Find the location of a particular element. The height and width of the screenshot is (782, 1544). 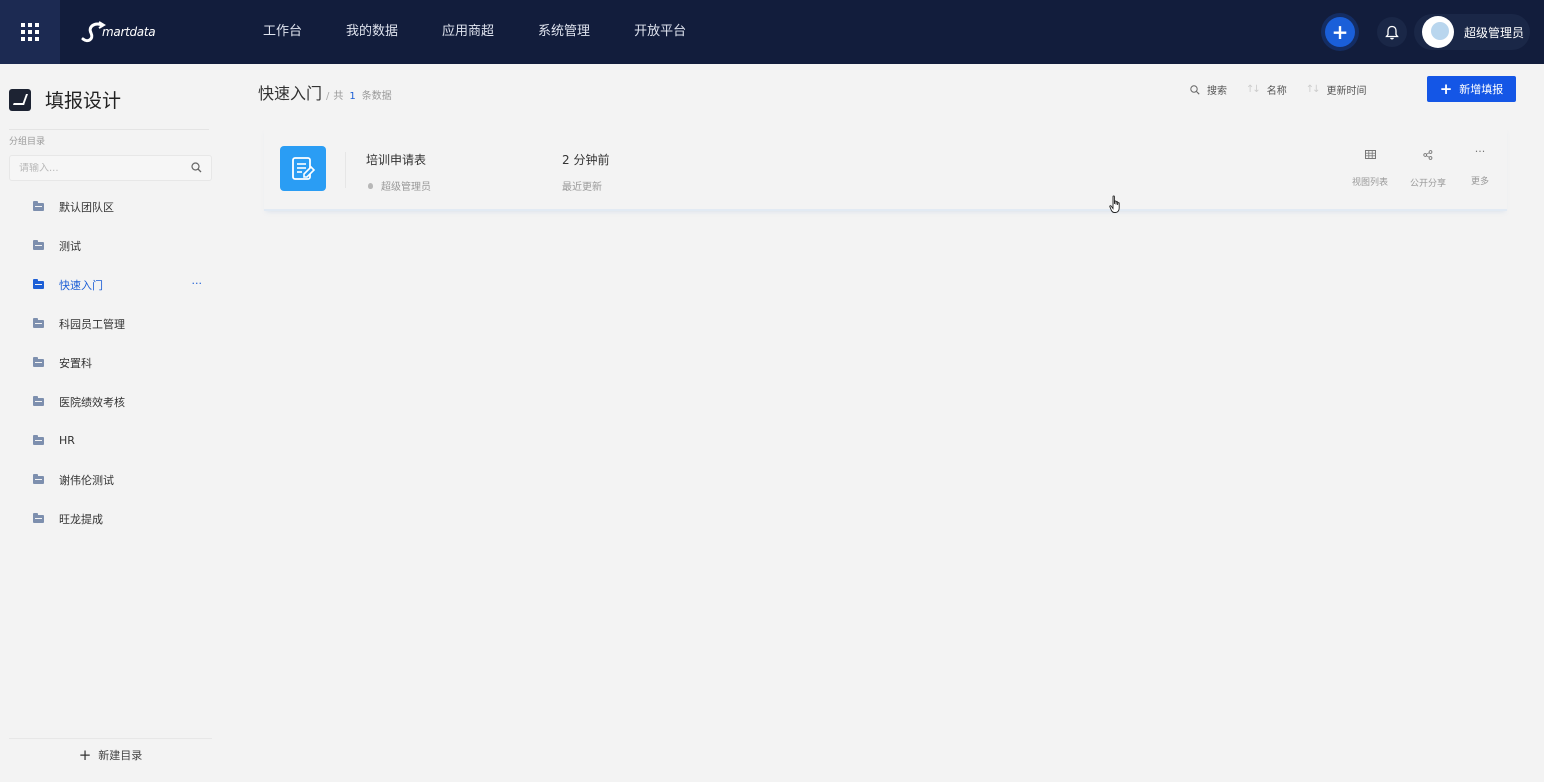

public-share-button: 公开分享 is located at coordinates (1428, 169).